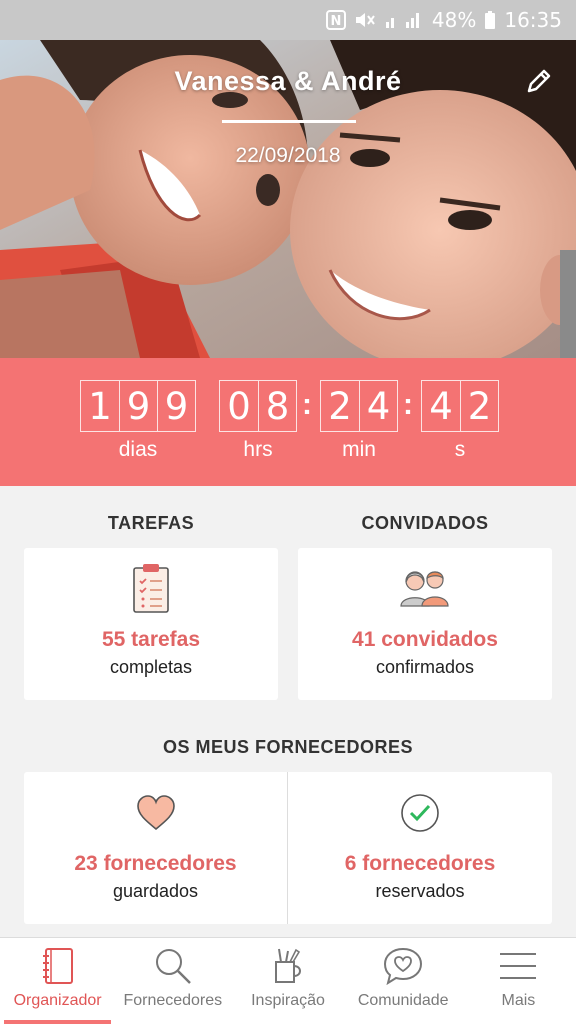  I want to click on saved-vendors: 23 fornecedores guardados, so click(155, 848).